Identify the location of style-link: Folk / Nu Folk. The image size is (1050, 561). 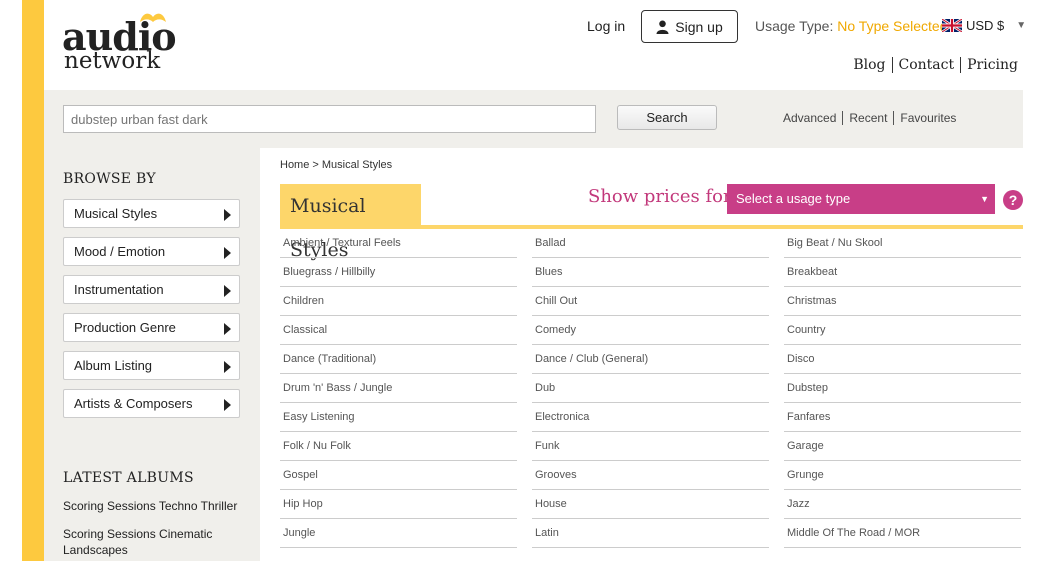
(398, 446).